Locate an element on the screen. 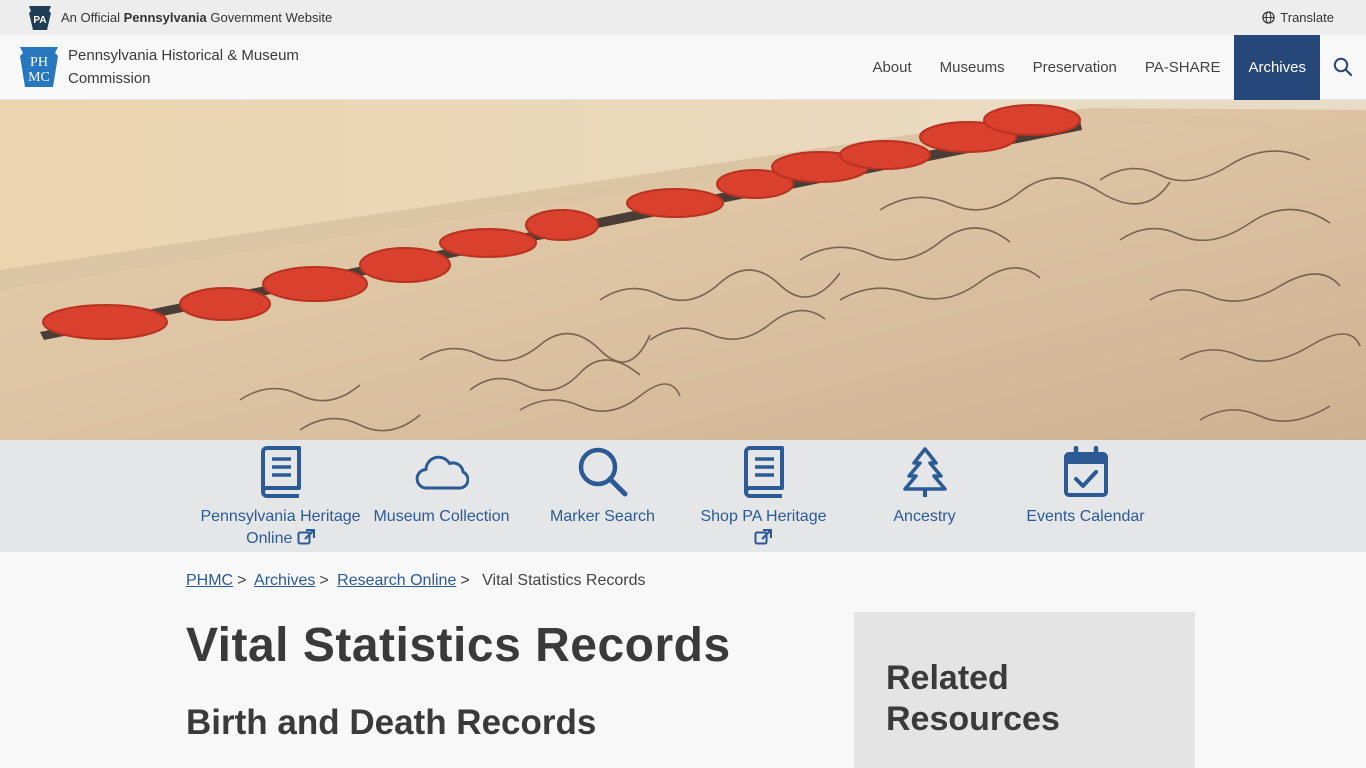 The width and height of the screenshot is (1366, 768). tree-icon is located at coordinates (924, 471).